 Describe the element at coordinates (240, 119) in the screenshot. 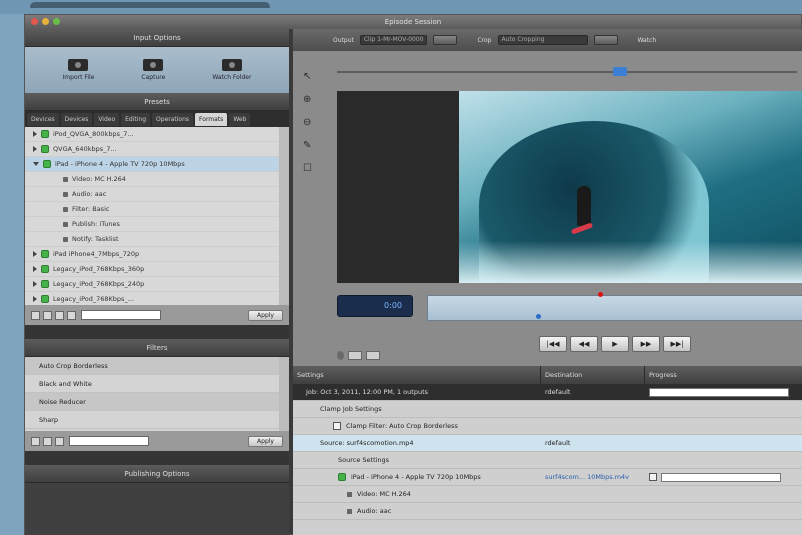

I see `tab-web: Web` at that location.